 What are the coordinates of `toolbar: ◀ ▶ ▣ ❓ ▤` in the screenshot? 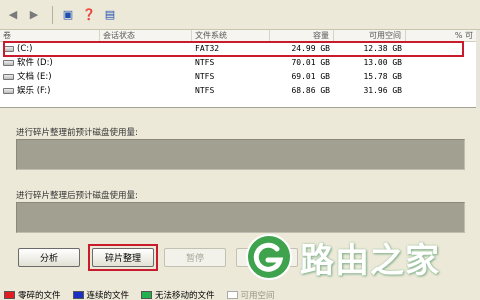 It's located at (240, 15).